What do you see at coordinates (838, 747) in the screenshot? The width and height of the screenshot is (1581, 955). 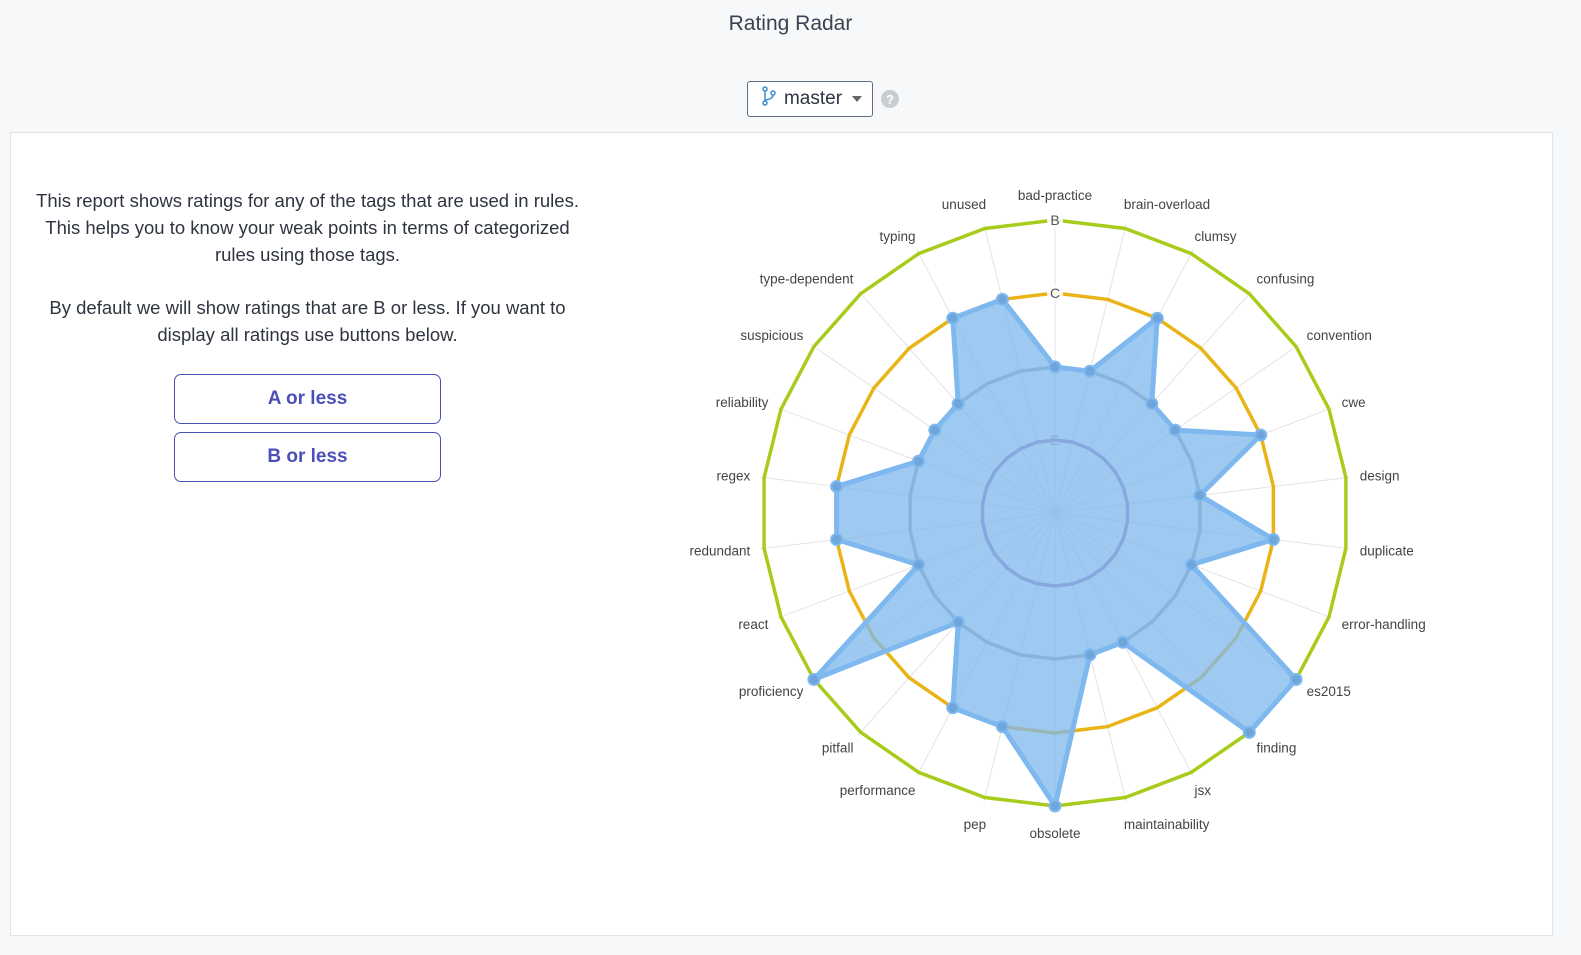 I see `axis-label-pitfall: pitfall` at bounding box center [838, 747].